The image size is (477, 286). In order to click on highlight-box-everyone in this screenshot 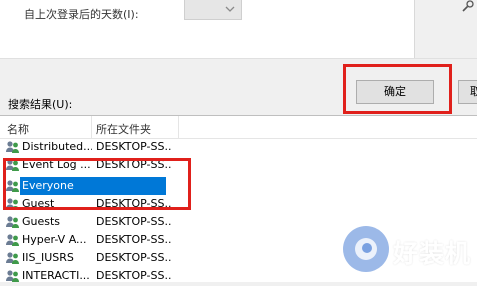, I will do `click(97, 184)`.